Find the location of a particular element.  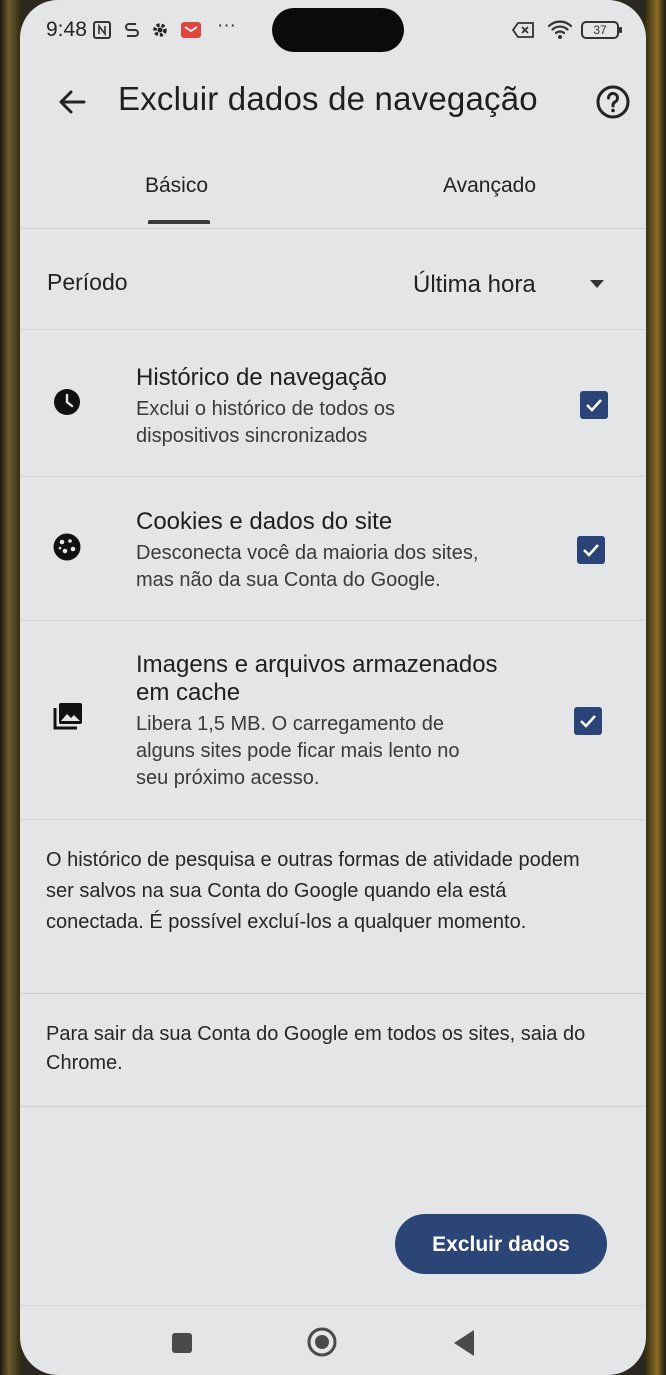

status-bar: 9:48 ··· 37 is located at coordinates (333, 30).